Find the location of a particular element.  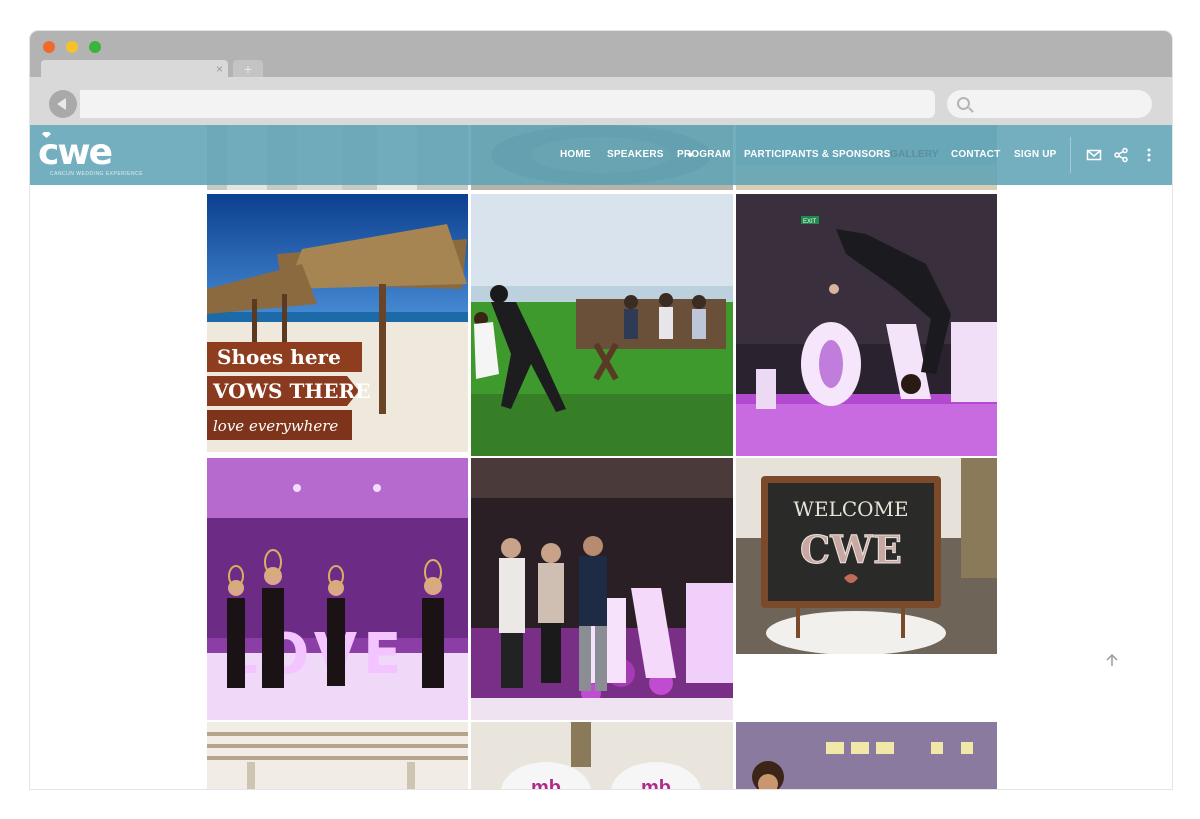

nav-program: PROGRAM is located at coordinates (704, 154).